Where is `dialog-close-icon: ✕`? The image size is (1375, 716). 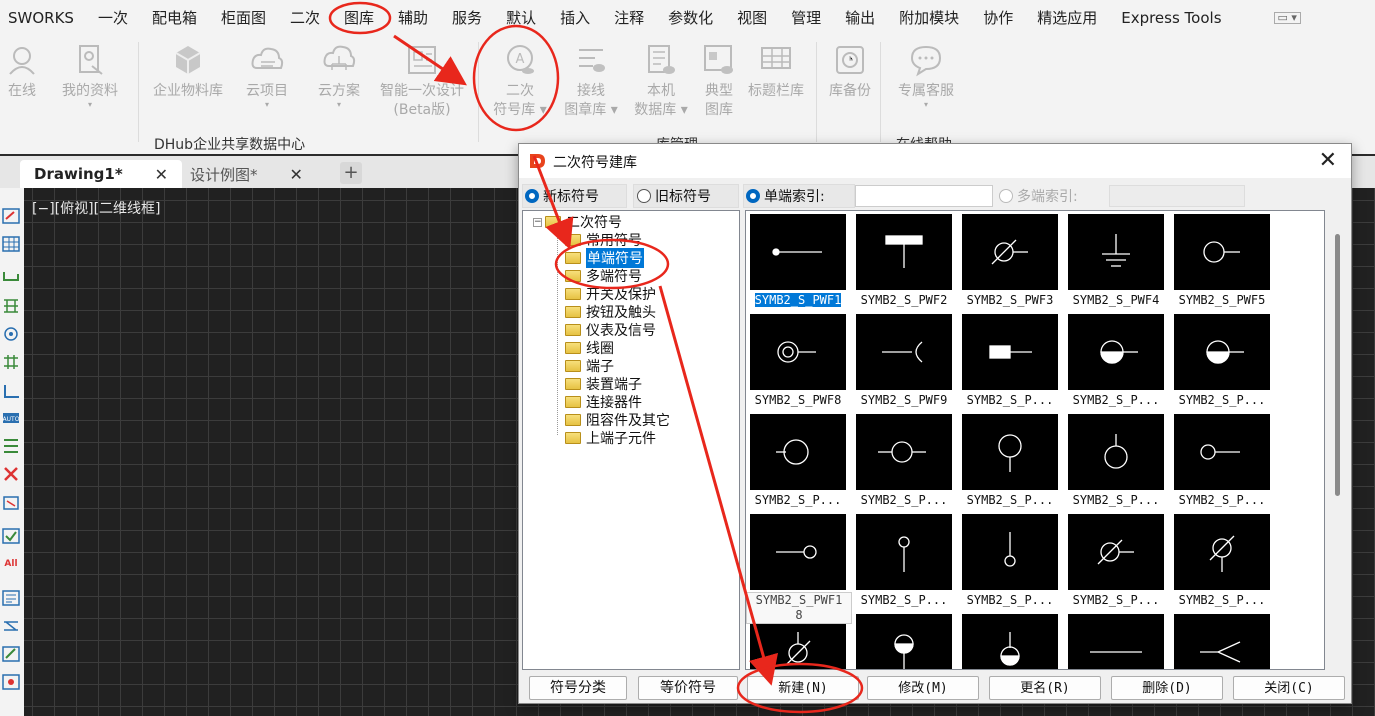 dialog-close-icon: ✕ is located at coordinates (1328, 160).